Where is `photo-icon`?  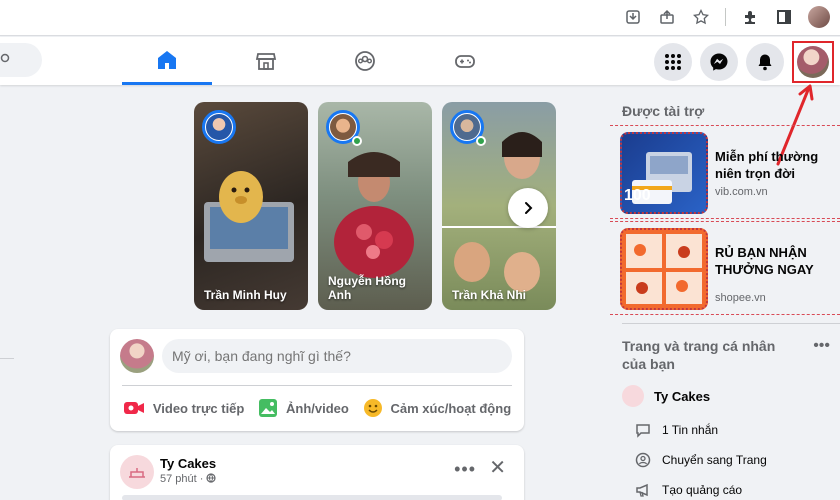 photo-icon is located at coordinates (268, 408).